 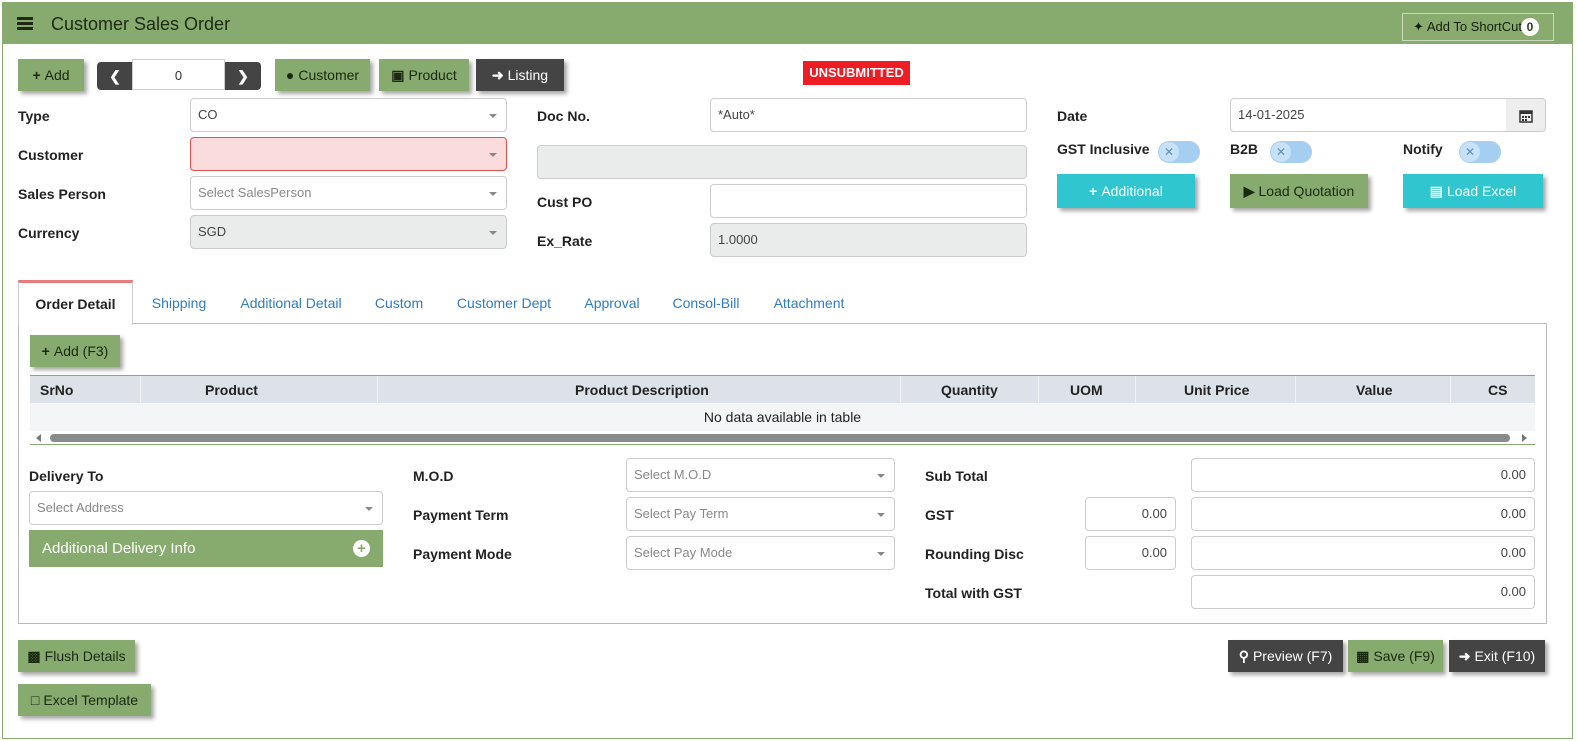 What do you see at coordinates (56, 390) in the screenshot?
I see `column-srno: SrNo` at bounding box center [56, 390].